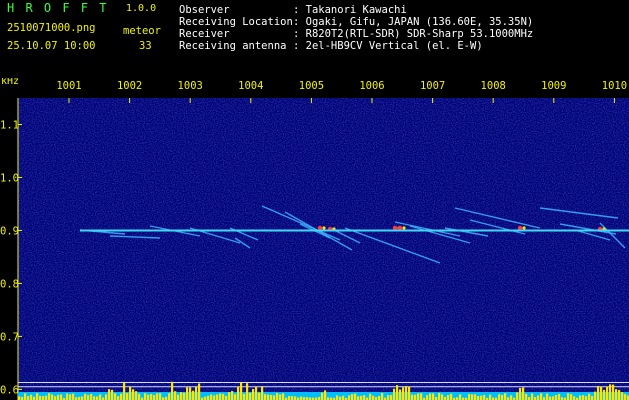  What do you see at coordinates (553, 86) in the screenshot?
I see `x-tick-label: 1009` at bounding box center [553, 86].